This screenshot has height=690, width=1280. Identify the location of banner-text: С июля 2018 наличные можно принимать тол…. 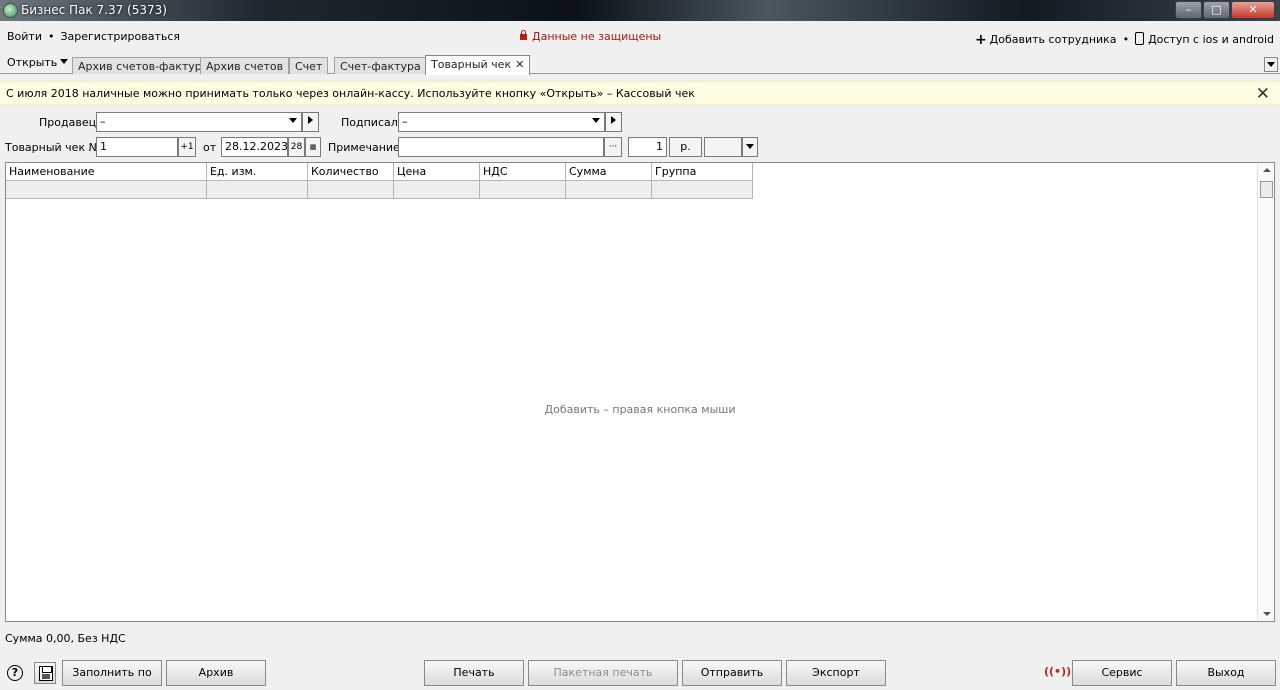
(350, 93).